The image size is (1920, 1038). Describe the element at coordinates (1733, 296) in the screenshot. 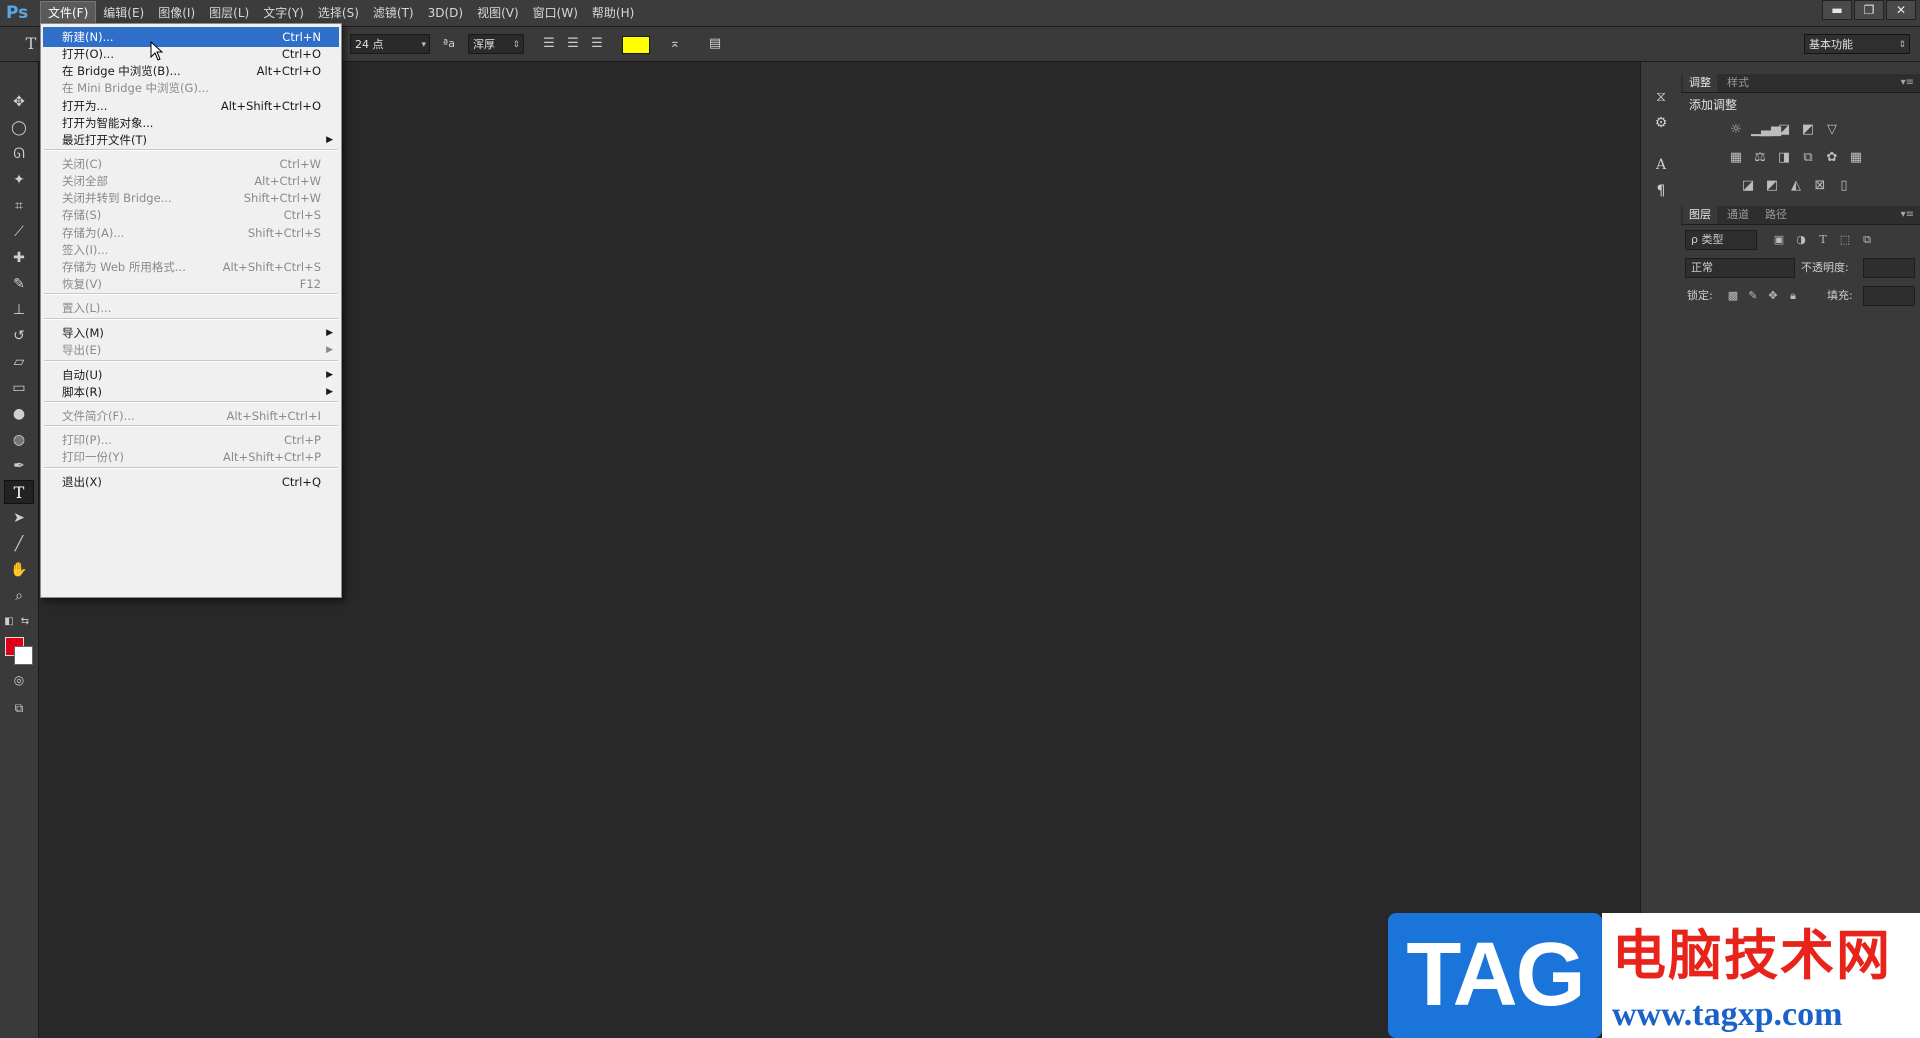

I see `lock-transparent-icon: ▩` at that location.